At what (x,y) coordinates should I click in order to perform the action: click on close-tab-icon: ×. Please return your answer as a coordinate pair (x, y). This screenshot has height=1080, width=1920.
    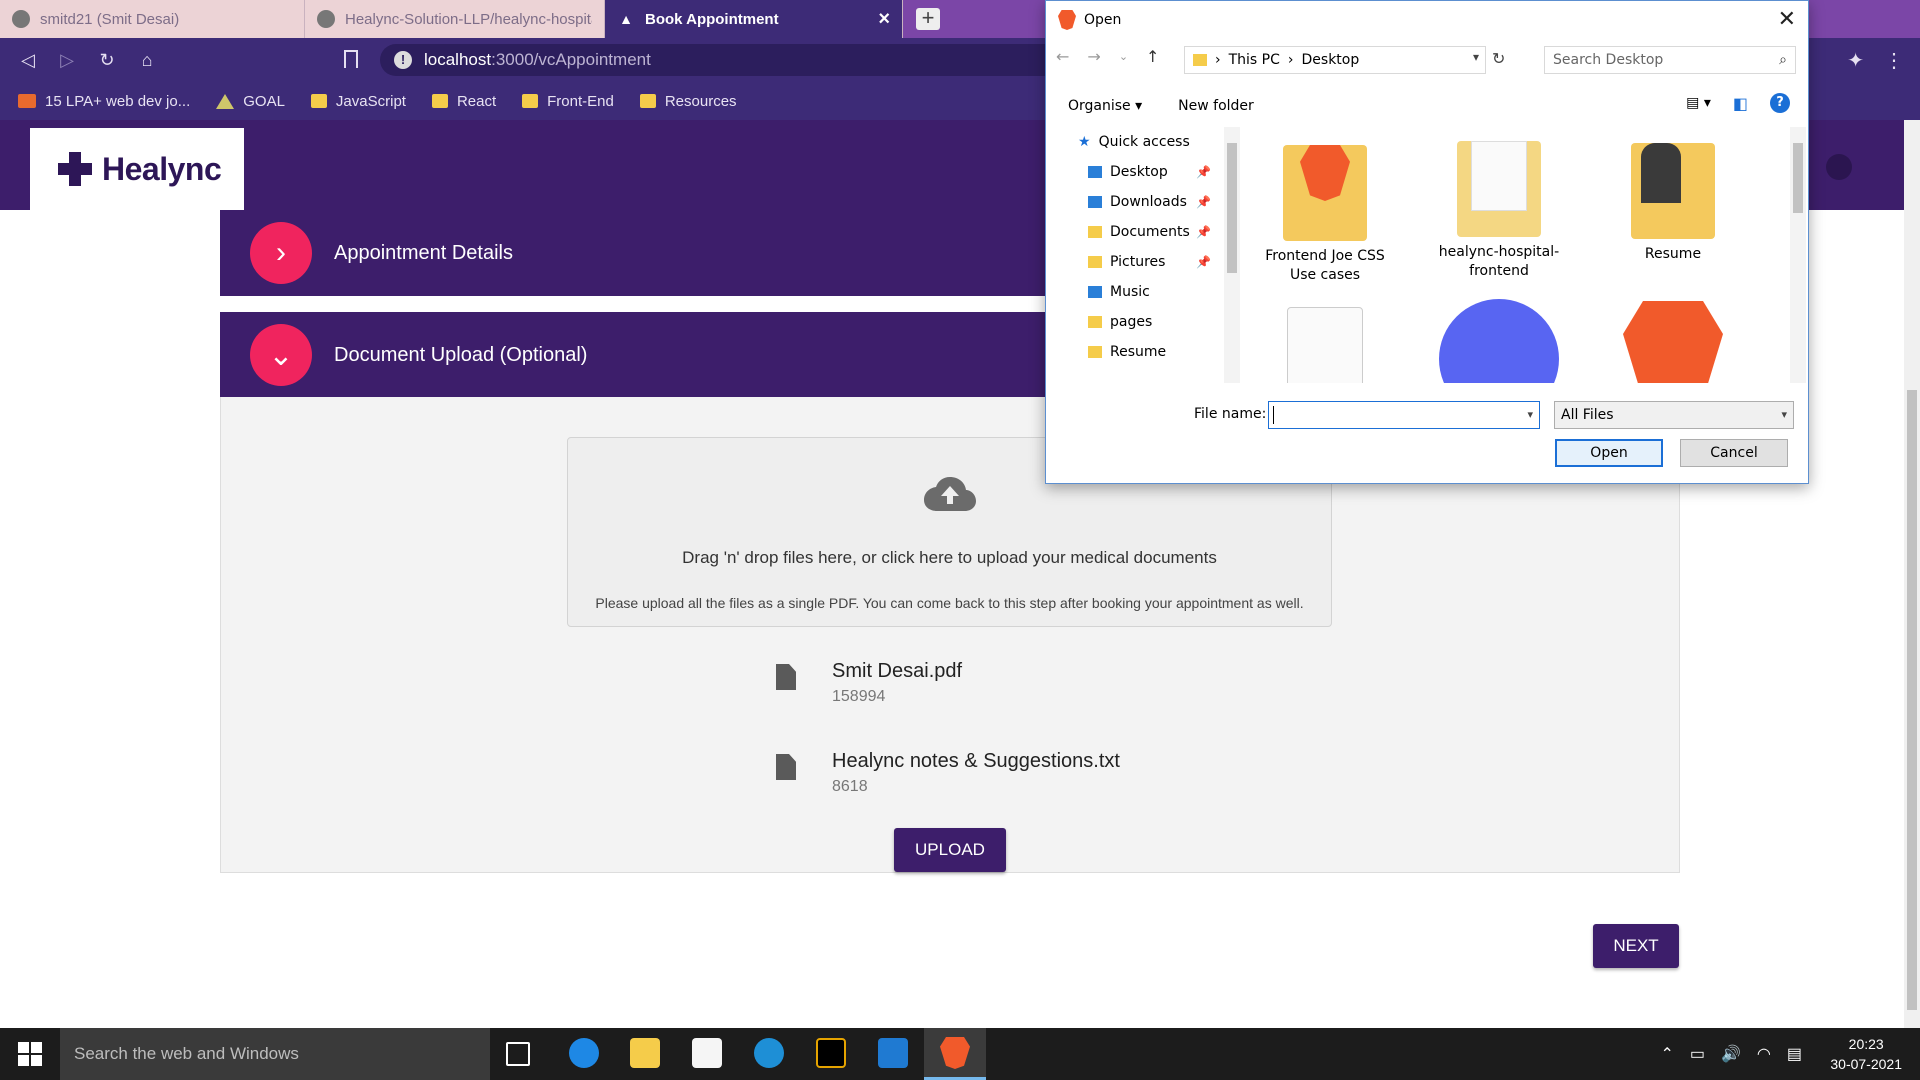
    Looking at the image, I should click on (884, 19).